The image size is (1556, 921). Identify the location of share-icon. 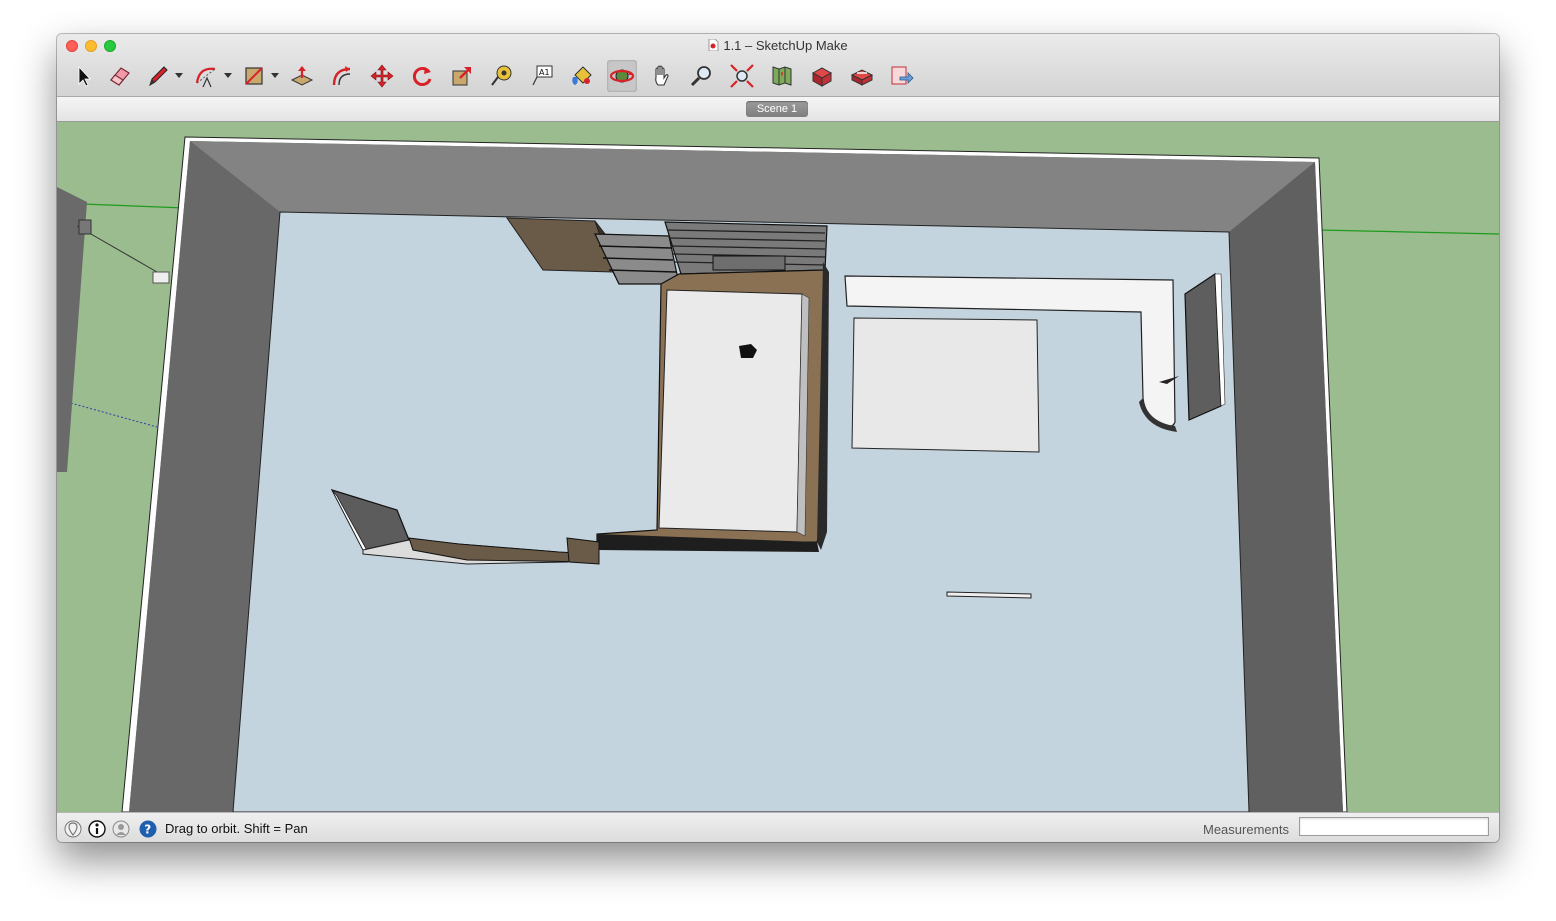
(902, 75).